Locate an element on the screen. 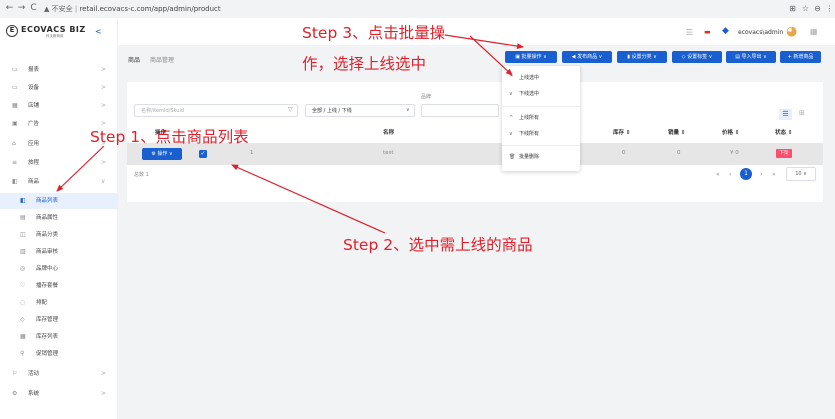 This screenshot has width=835, height=419. step1-arrow is located at coordinates (80, 168).